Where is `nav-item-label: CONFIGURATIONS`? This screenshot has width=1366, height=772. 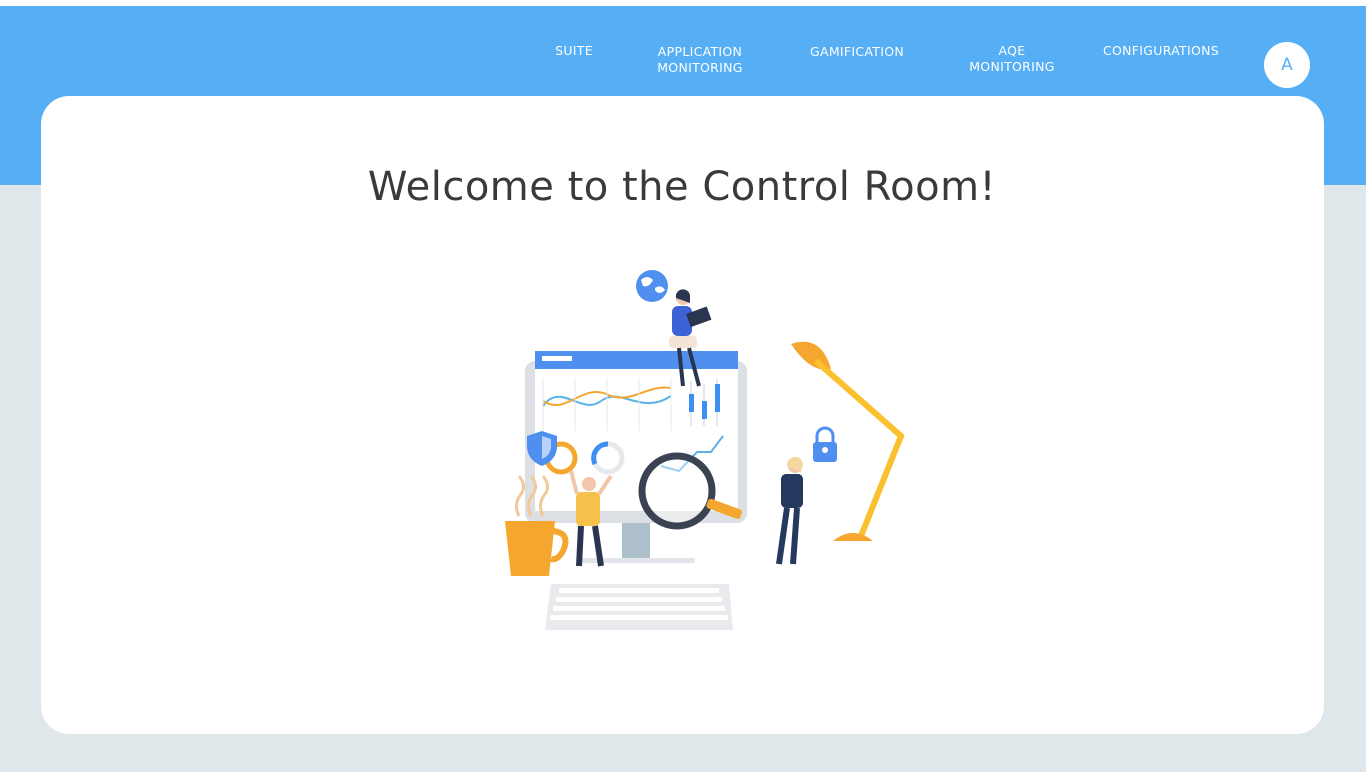 nav-item-label: CONFIGURATIONS is located at coordinates (1161, 50).